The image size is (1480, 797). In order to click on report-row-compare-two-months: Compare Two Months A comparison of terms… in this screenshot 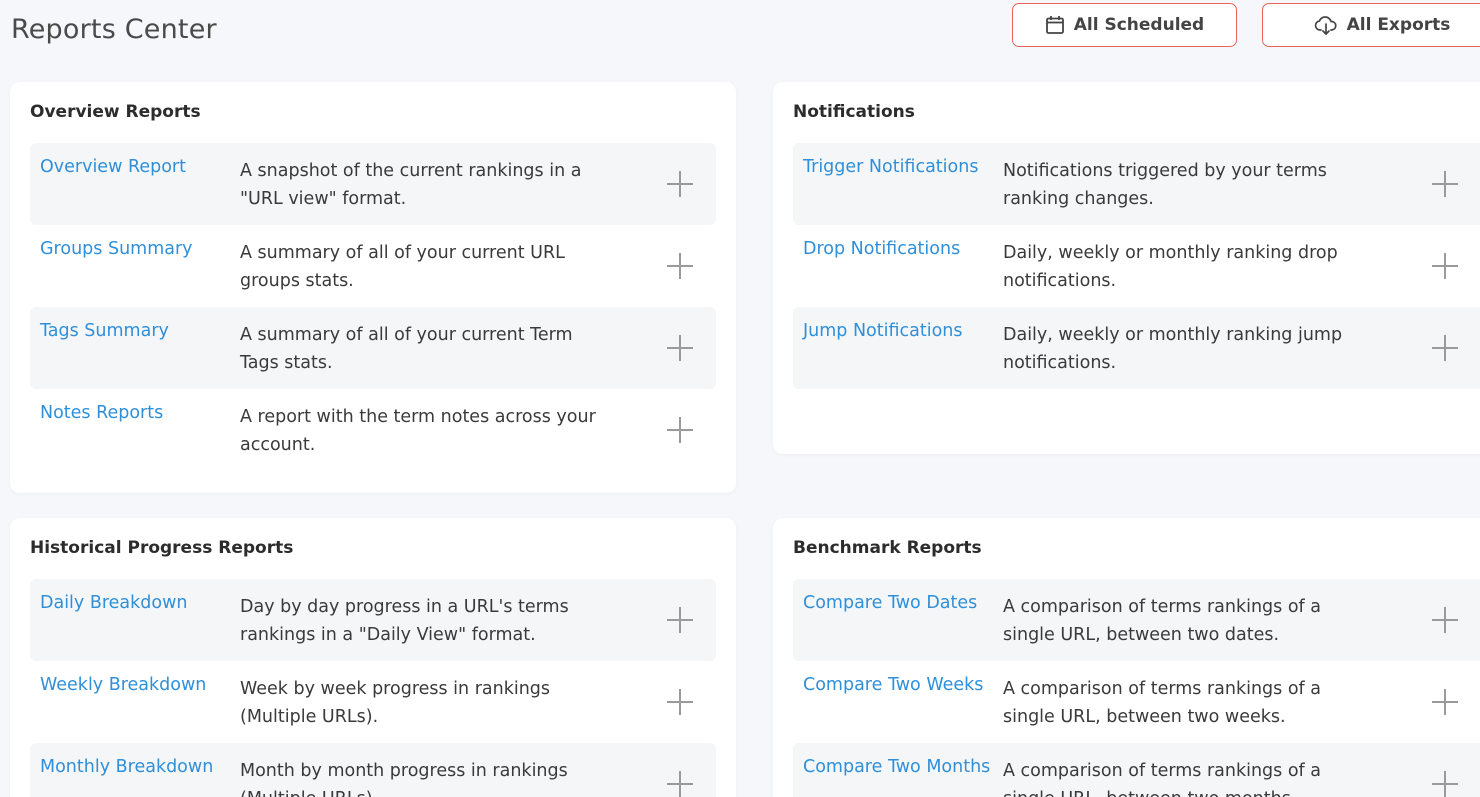, I will do `click(1136, 770)`.